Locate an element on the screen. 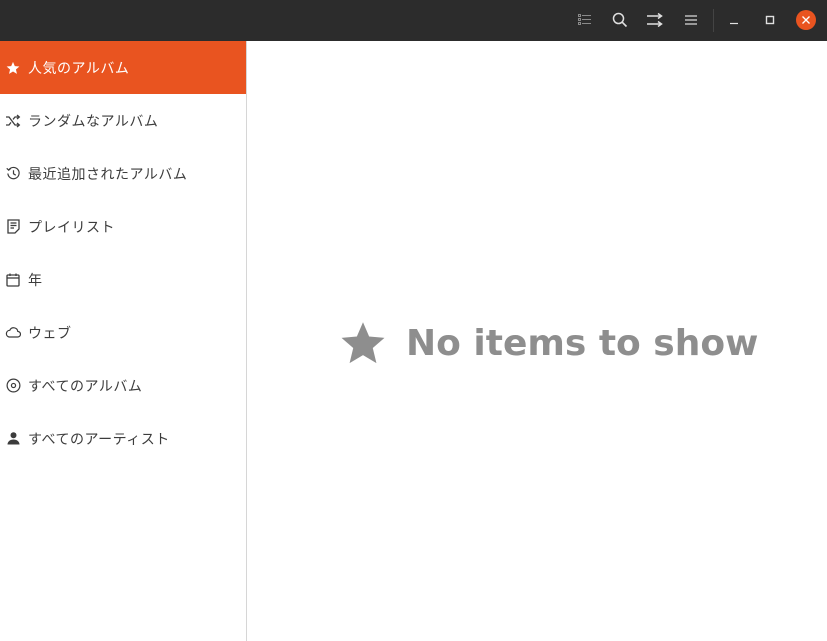 The height and width of the screenshot is (641, 827). search-icon is located at coordinates (620, 20).